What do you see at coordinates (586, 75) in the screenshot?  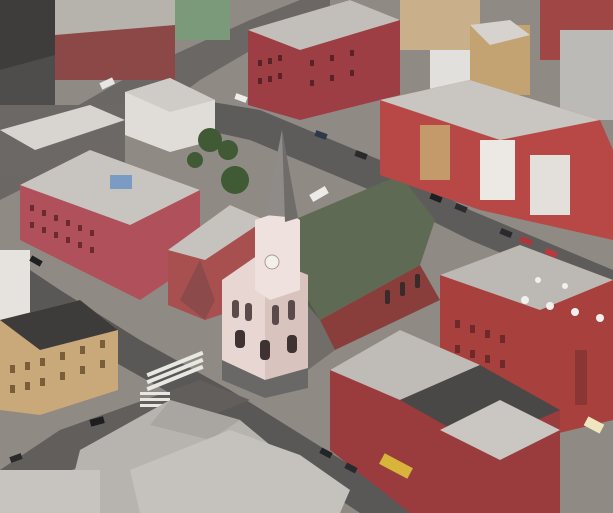 I see `building-gray-corner` at bounding box center [586, 75].